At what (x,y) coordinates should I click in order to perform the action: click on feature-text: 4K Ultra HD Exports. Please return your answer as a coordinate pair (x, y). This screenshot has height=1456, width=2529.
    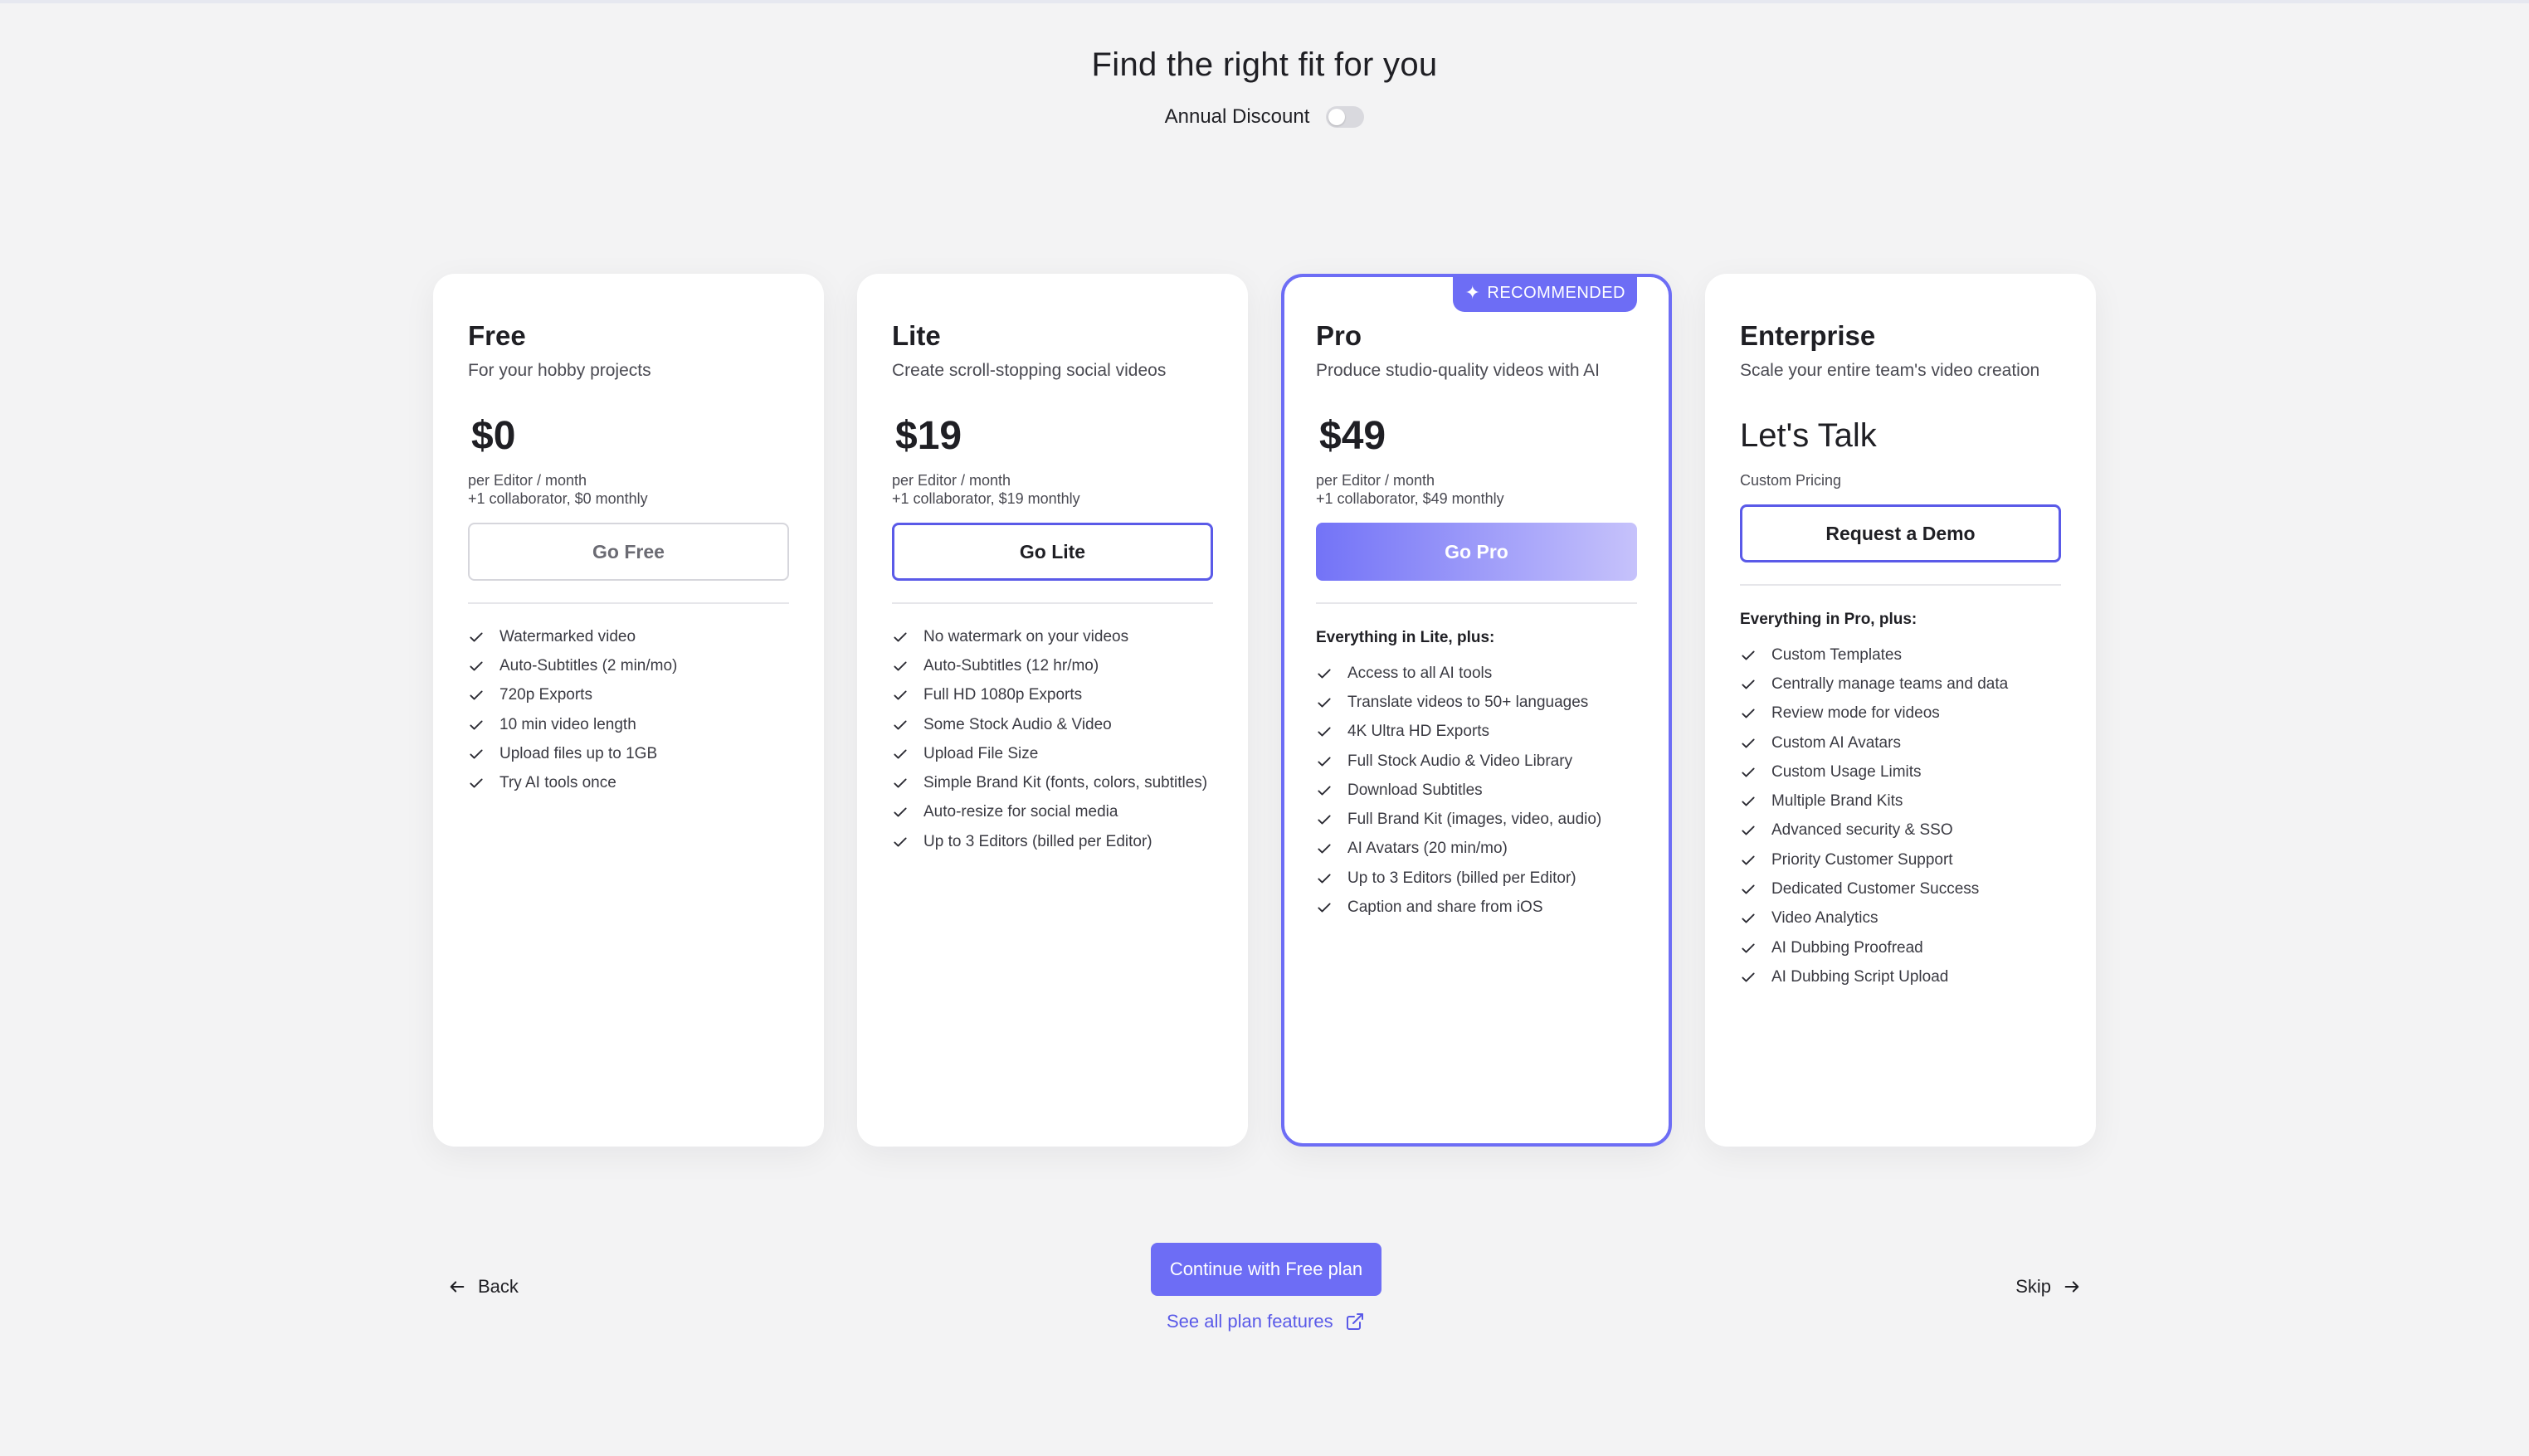
    Looking at the image, I should click on (1418, 732).